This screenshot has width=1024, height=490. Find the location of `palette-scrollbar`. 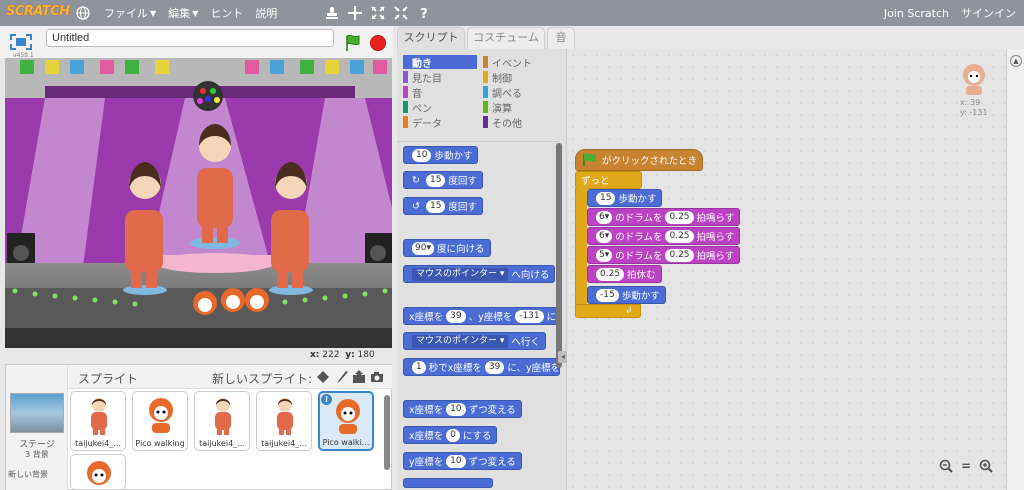

palette-scrollbar is located at coordinates (559, 255).